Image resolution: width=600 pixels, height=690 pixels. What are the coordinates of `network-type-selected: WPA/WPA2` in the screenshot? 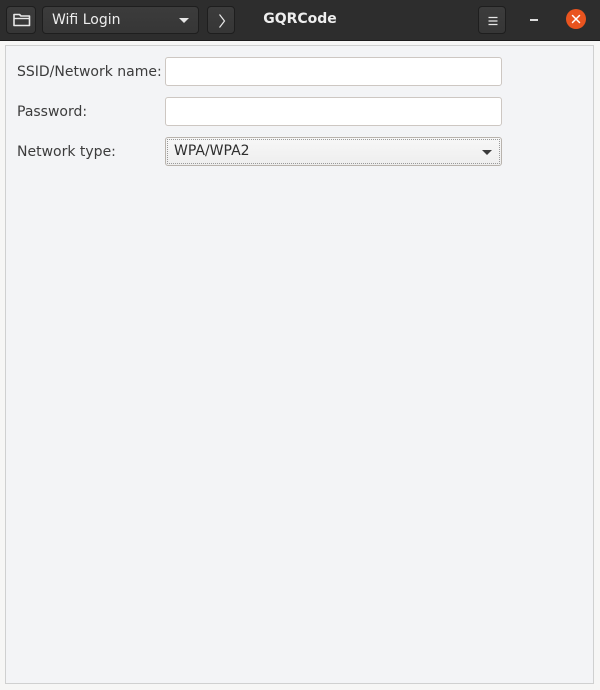 It's located at (212, 151).